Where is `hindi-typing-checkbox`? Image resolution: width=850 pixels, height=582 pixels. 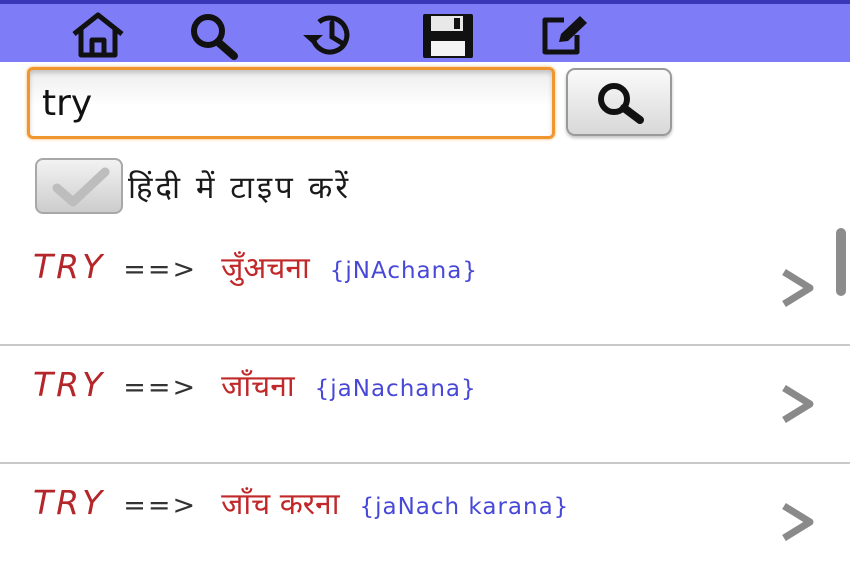
hindi-typing-checkbox is located at coordinates (79, 186).